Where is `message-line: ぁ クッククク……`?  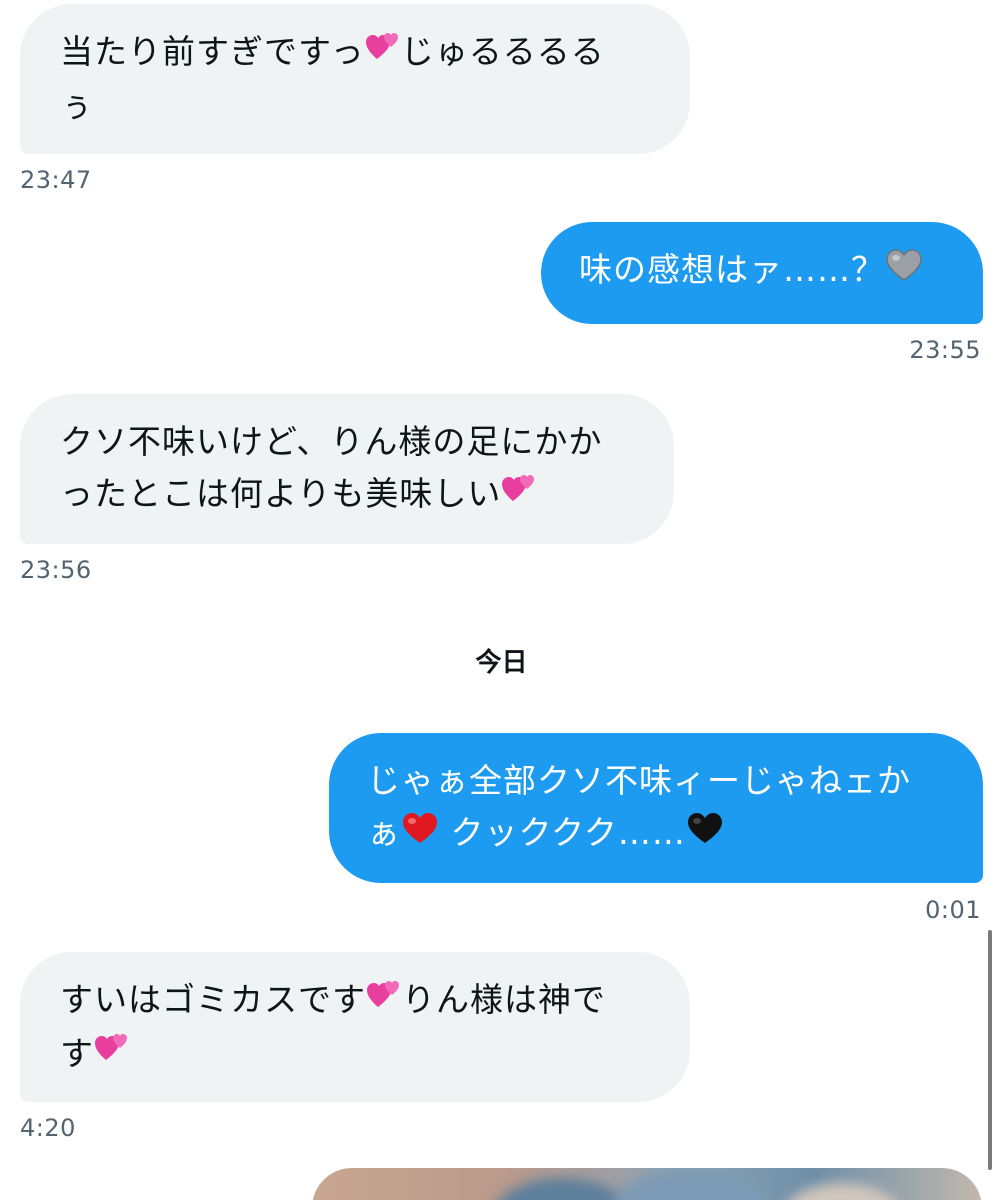
message-line: ぁ クッククク…… is located at coordinates (656, 834).